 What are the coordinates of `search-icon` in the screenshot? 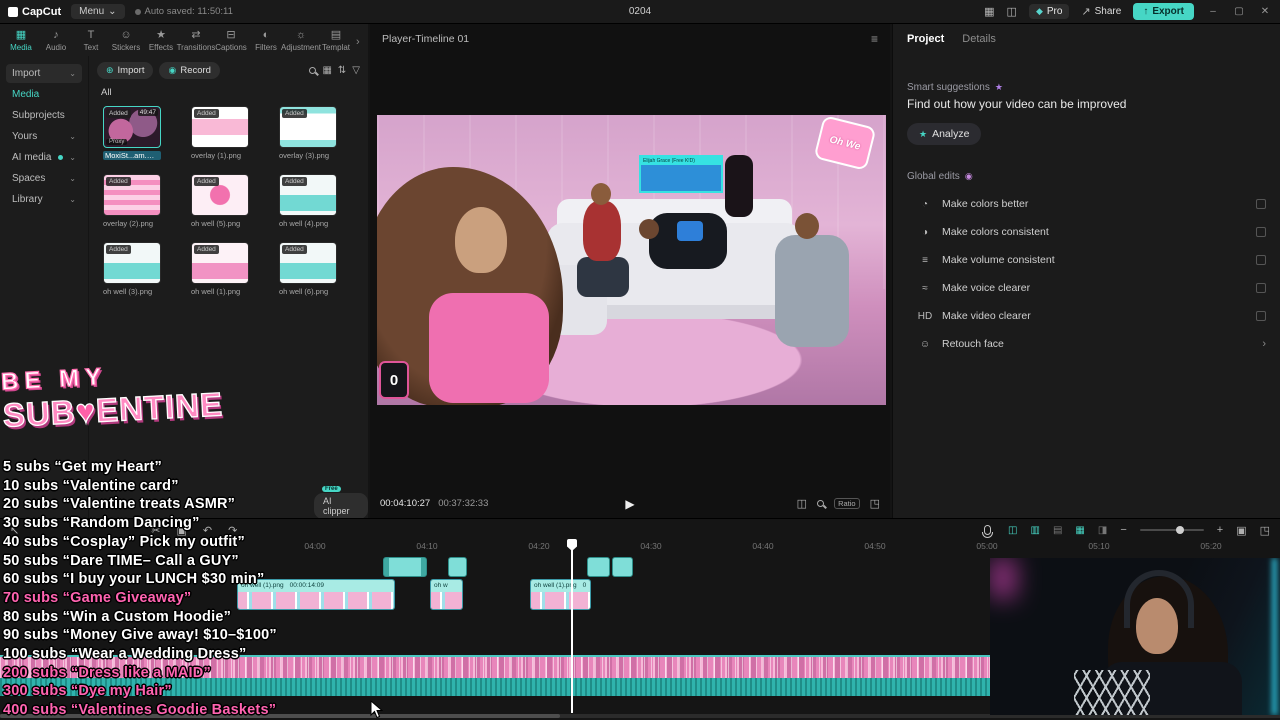 It's located at (313, 70).